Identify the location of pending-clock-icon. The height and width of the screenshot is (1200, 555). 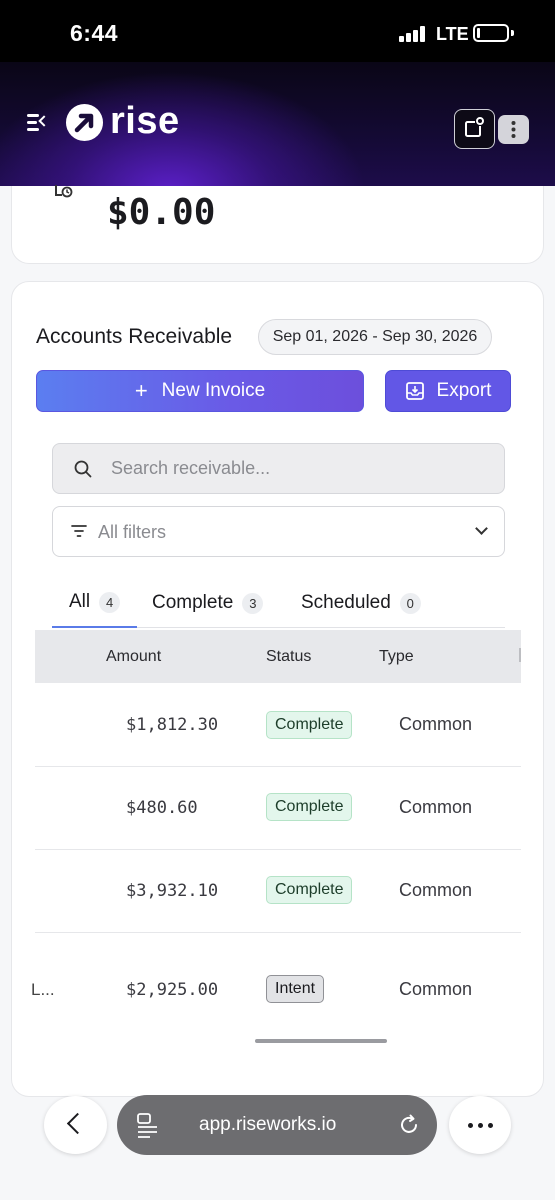
(64, 191).